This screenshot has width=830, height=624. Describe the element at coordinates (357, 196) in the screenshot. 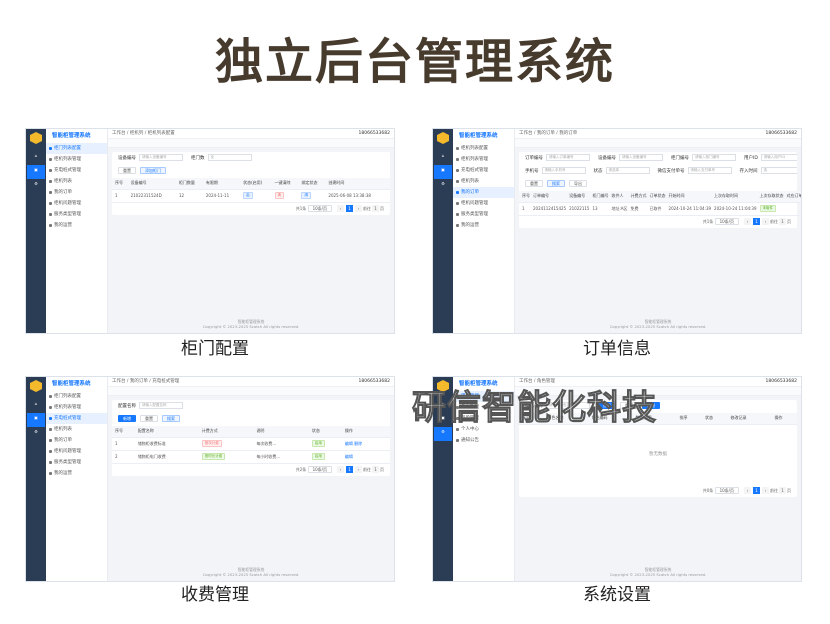

I see `table-cell: 2025-06-08 13:38:38` at that location.